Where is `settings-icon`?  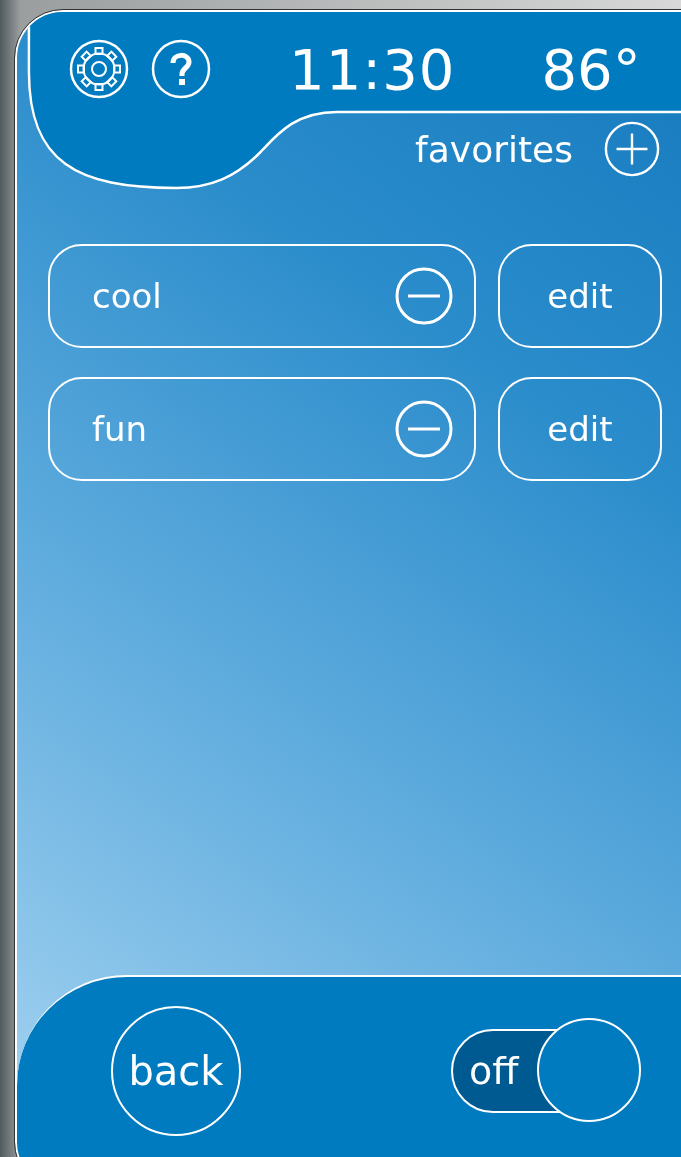
settings-icon is located at coordinates (99, 69).